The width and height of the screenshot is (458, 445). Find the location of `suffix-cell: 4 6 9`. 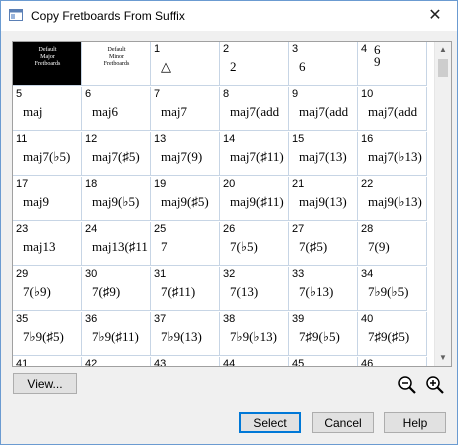

suffix-cell: 4 6 9 is located at coordinates (392, 64).